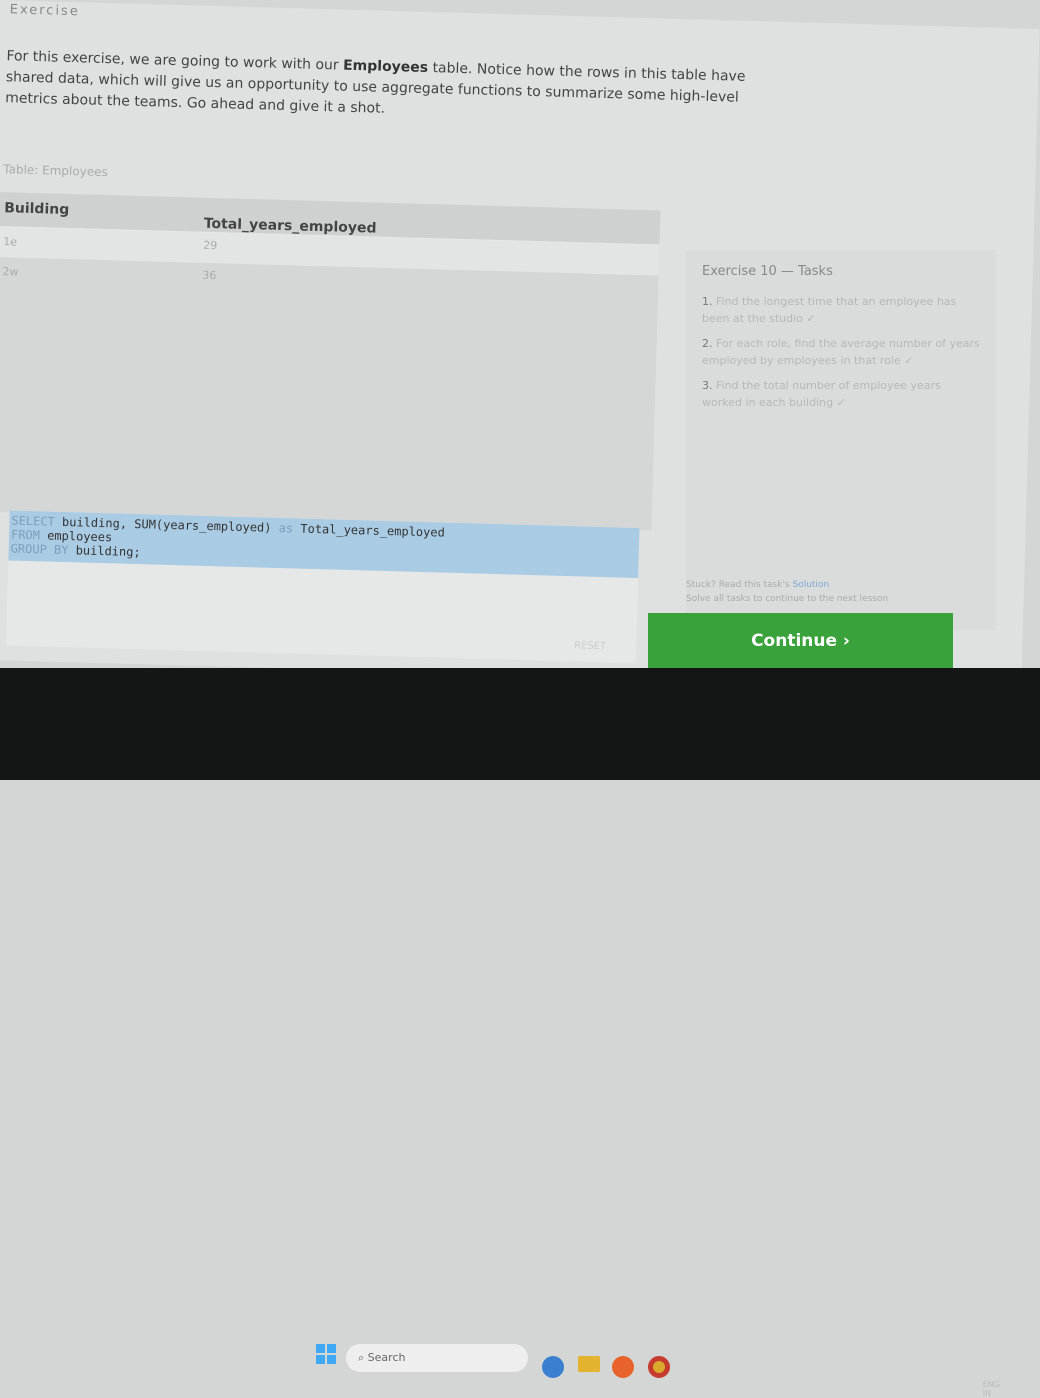 The width and height of the screenshot is (1040, 1398). Describe the element at coordinates (290, 226) in the screenshot. I see `column-header: Total_years_employed` at that location.